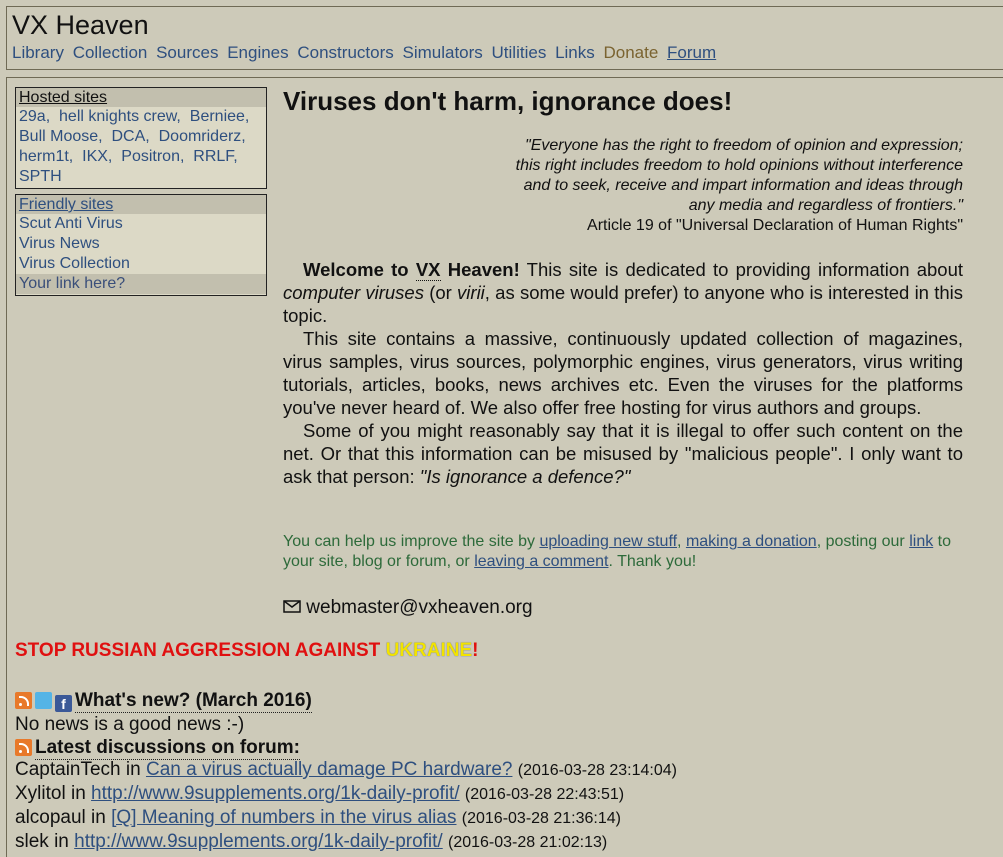 The height and width of the screenshot is (857, 1003). Describe the element at coordinates (43, 700) in the screenshot. I see `twitter-icon` at that location.